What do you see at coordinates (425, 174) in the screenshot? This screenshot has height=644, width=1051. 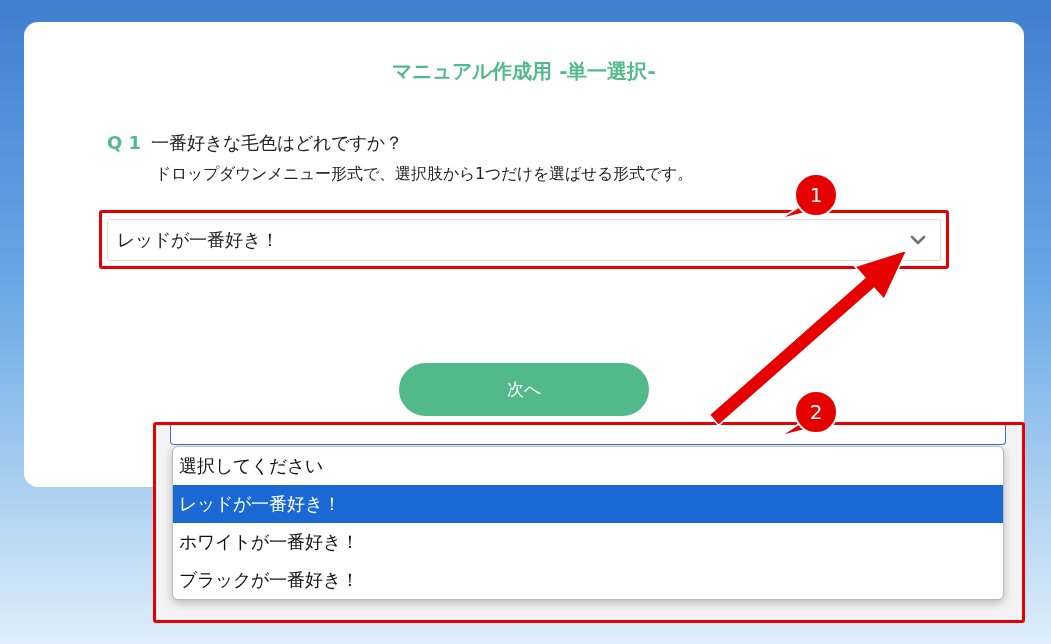 I see `question-description: ドロップダウンメニュー形式で、選択肢から1つだけを選ばせる形式です。` at bounding box center [425, 174].